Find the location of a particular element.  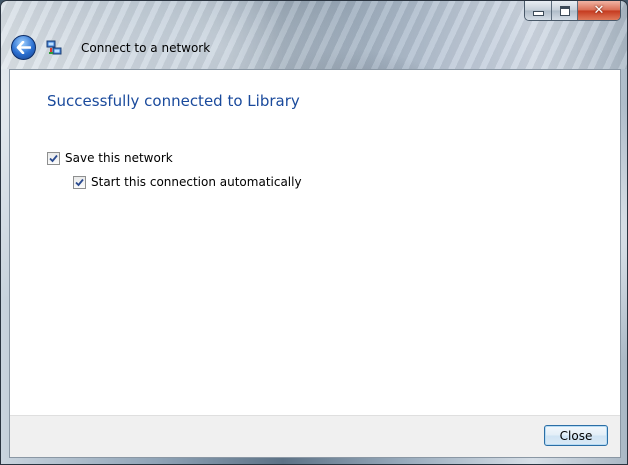

save-network-option: Save this network is located at coordinates (110, 158).